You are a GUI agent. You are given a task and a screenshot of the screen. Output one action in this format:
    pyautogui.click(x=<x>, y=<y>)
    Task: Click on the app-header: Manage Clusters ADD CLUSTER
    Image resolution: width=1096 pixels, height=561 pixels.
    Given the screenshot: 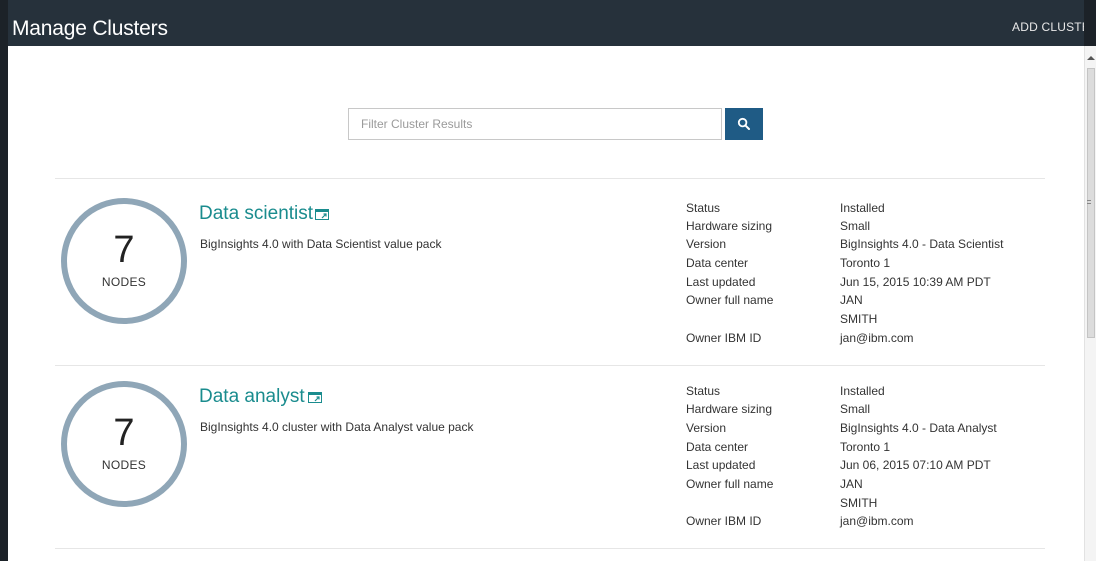 What is the action you would take?
    pyautogui.click(x=552, y=23)
    